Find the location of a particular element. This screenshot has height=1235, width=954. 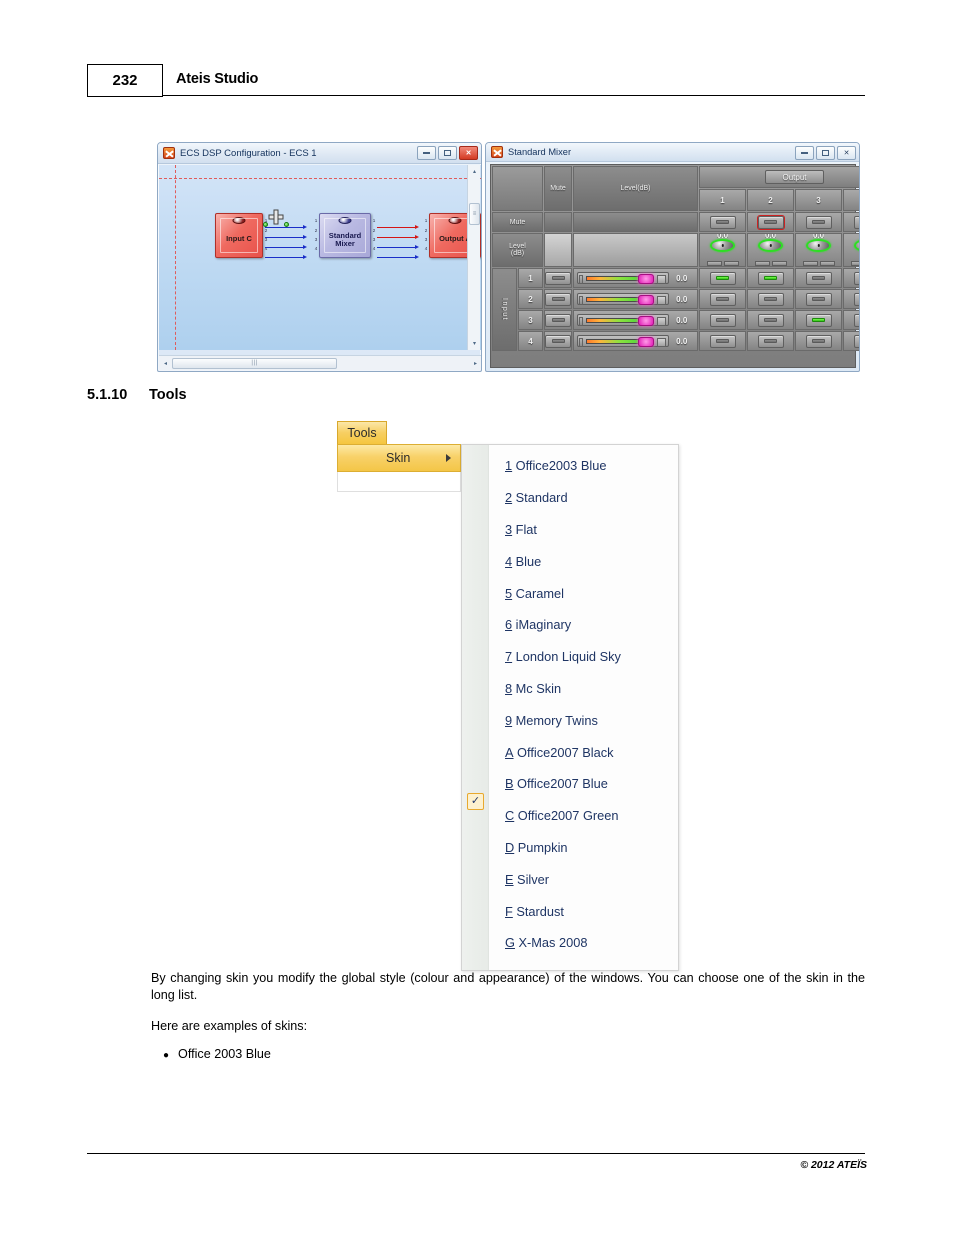

menu-item-x-mas-2008: G X-Mas 2008 is located at coordinates (583, 943).